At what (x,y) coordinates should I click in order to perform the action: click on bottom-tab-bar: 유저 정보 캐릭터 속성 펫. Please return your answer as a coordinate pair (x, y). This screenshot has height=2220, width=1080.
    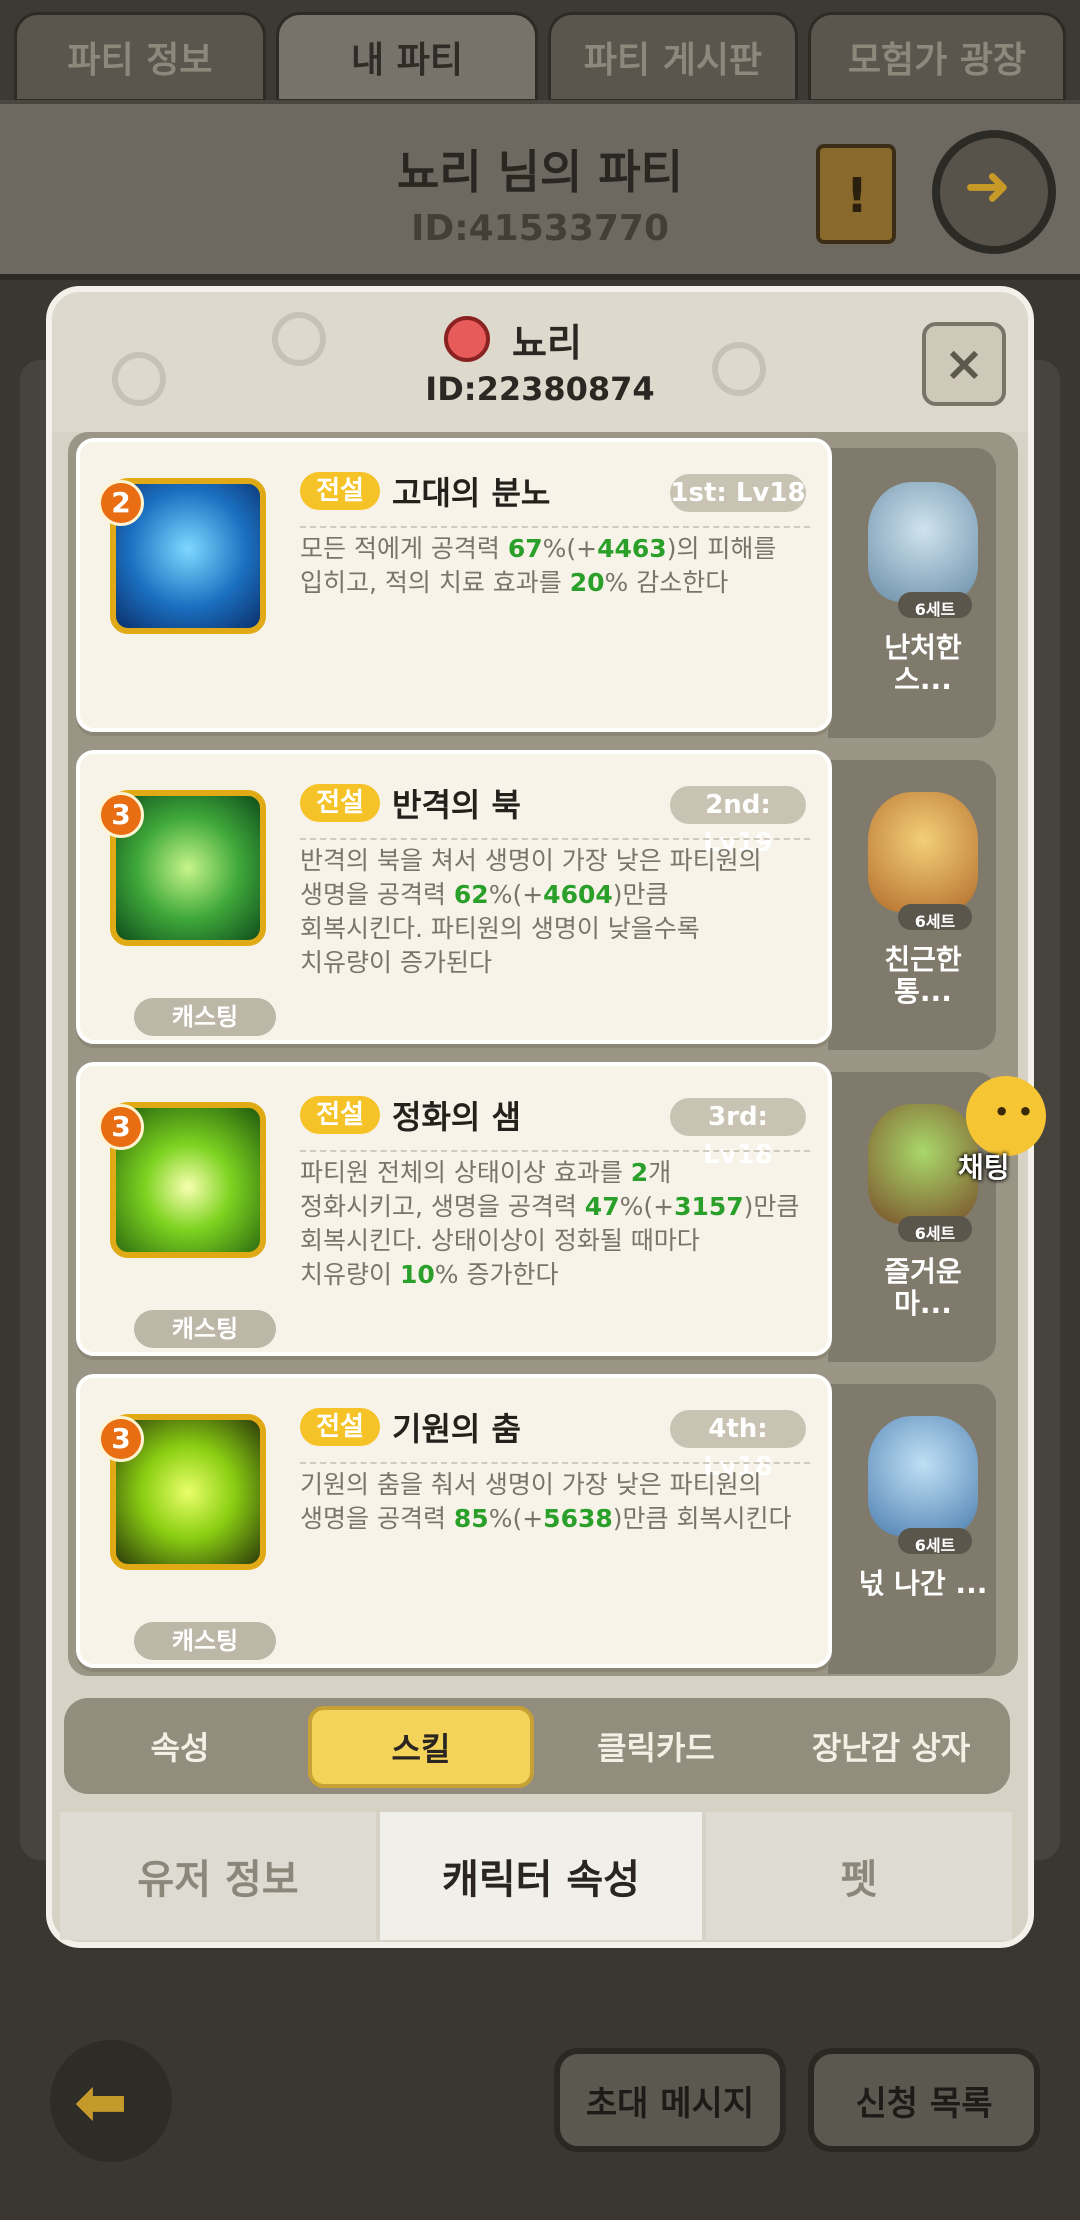
    Looking at the image, I should click on (537, 1876).